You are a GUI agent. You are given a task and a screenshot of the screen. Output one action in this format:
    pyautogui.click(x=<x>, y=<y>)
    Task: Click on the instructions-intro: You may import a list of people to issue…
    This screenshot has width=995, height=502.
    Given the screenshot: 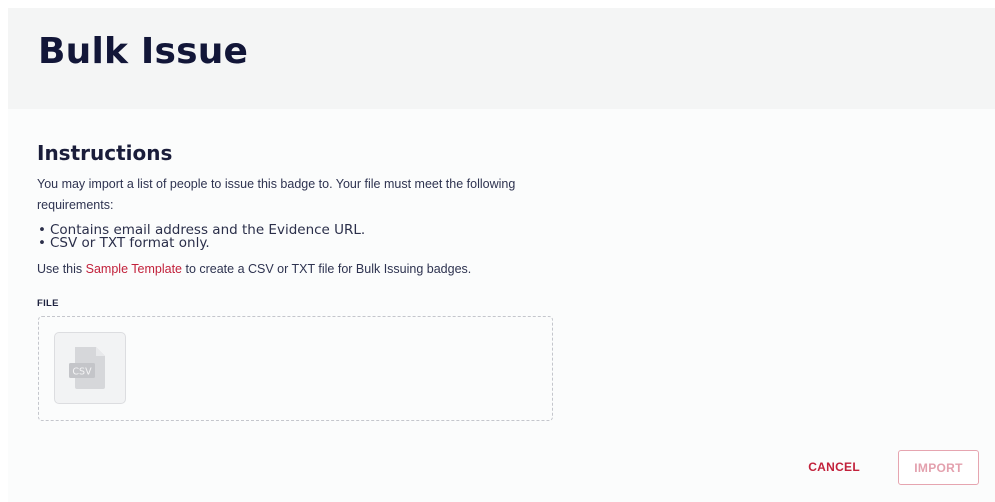 What is the action you would take?
    pyautogui.click(x=276, y=194)
    